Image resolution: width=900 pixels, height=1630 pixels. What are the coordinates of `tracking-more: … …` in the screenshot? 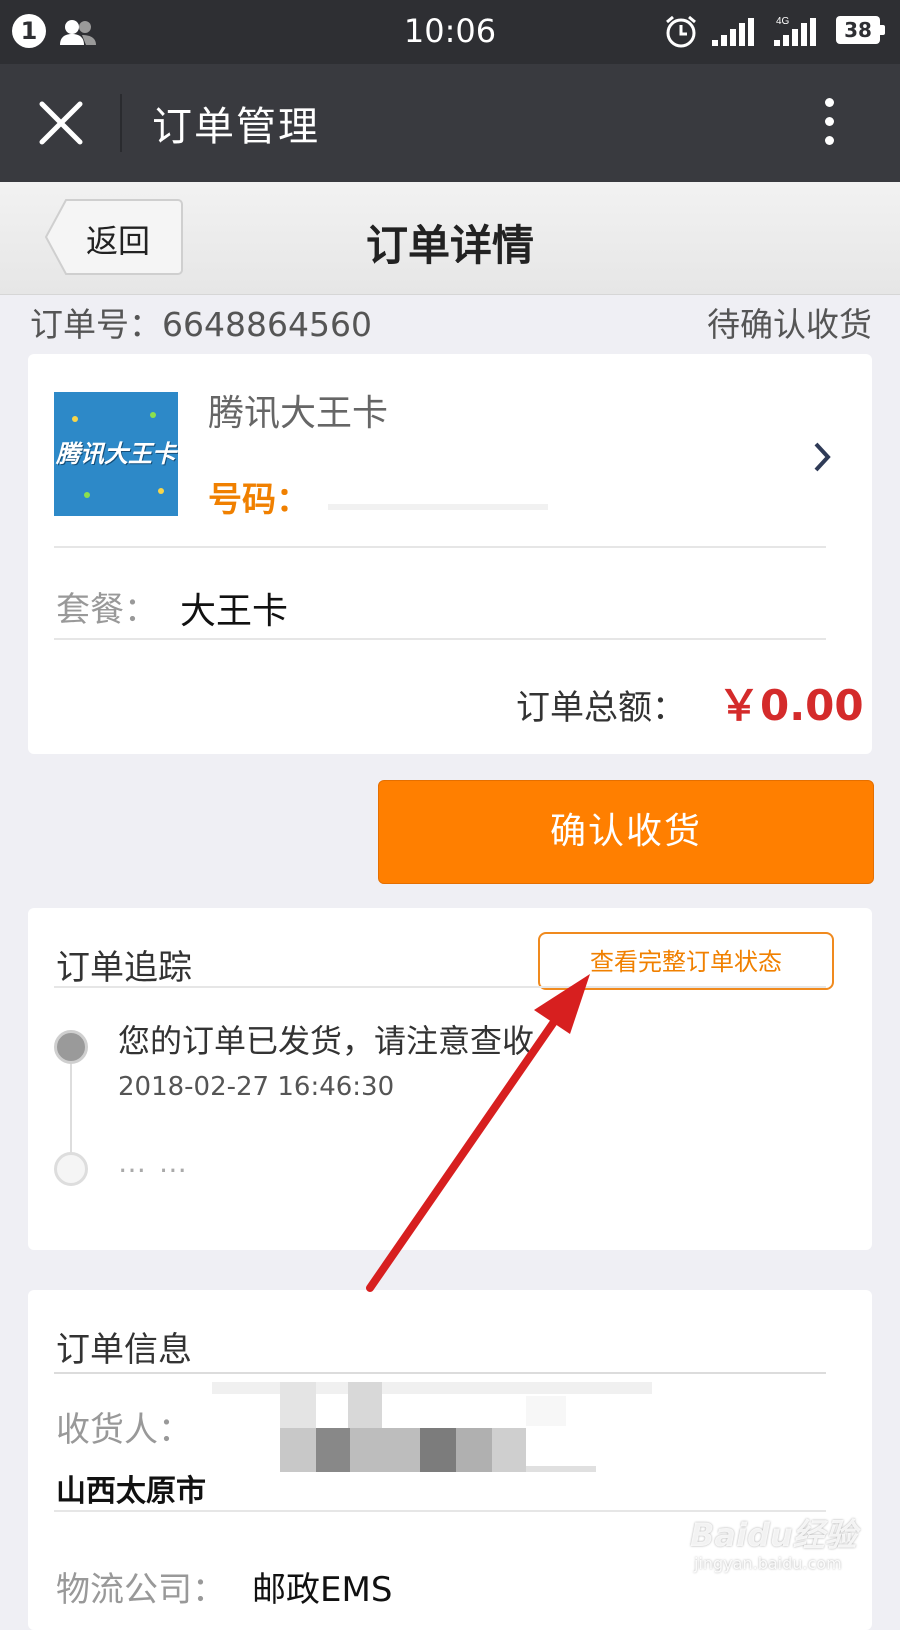 It's located at (153, 1162).